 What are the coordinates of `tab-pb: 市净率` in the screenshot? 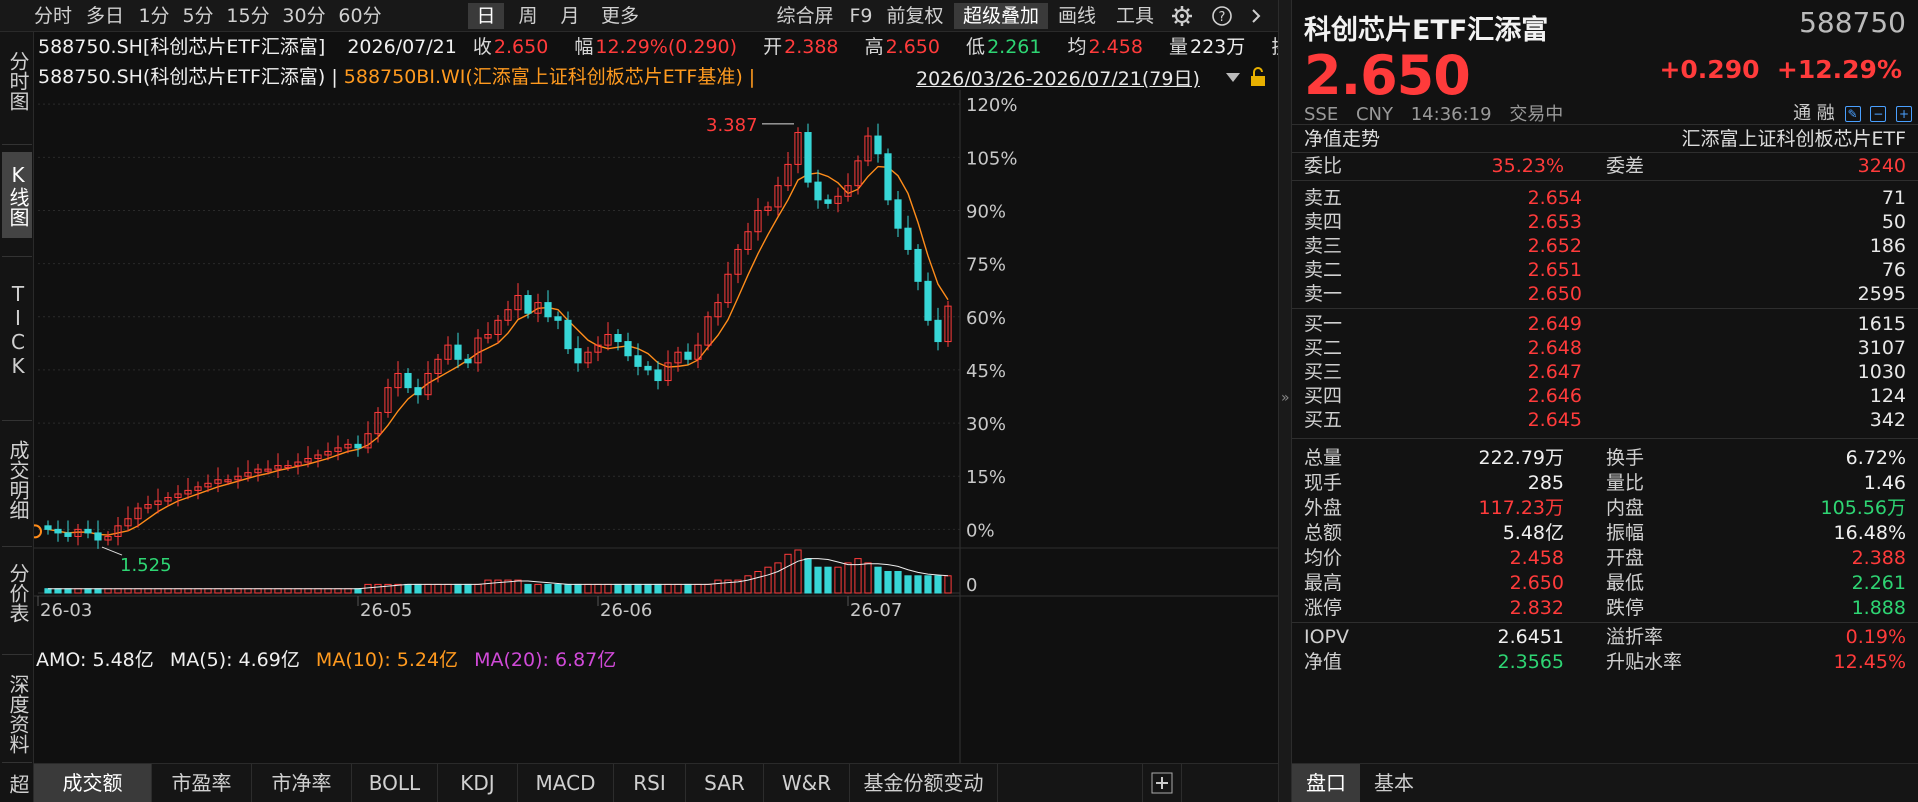 It's located at (302, 783).